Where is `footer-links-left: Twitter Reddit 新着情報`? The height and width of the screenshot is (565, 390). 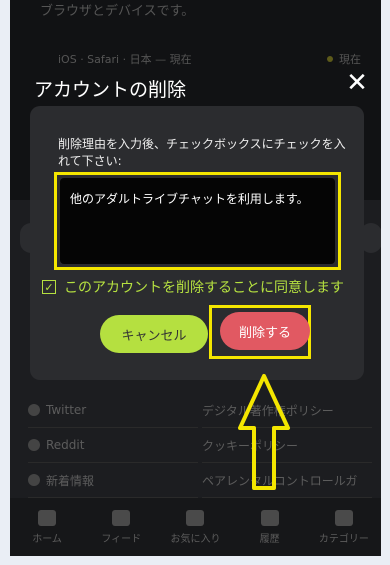 footer-links-left: Twitter Reddit 新着情報 is located at coordinates (113, 445).